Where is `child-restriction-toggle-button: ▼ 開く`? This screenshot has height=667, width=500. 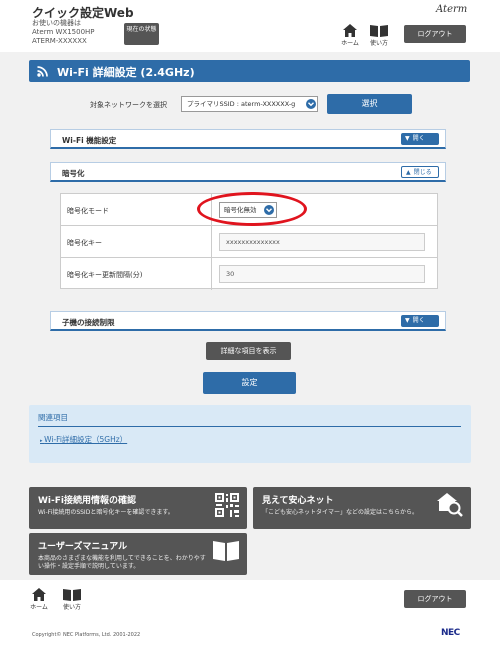
child-restriction-toggle-button: ▼ 開く is located at coordinates (420, 321).